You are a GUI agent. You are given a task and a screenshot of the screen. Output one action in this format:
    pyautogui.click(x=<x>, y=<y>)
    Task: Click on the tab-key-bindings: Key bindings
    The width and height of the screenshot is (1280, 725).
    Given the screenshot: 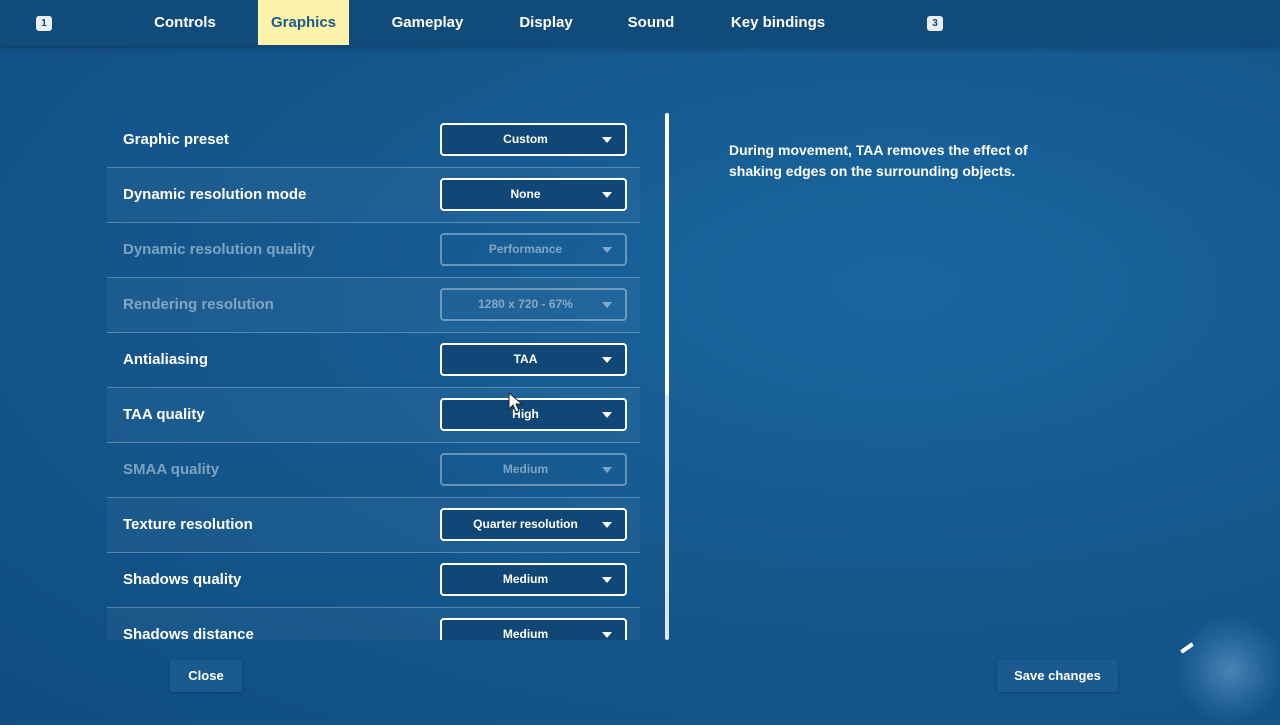 What is the action you would take?
    pyautogui.click(x=778, y=23)
    